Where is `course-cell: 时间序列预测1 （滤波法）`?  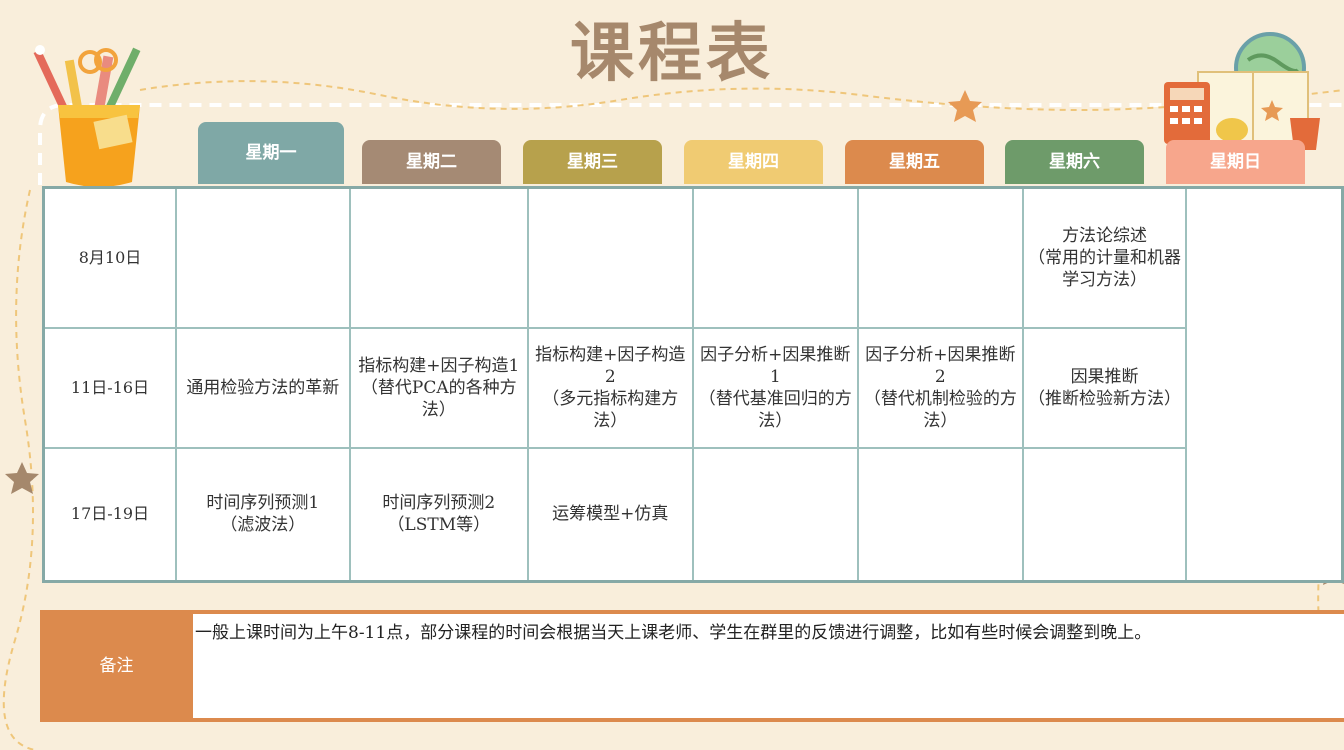 course-cell: 时间序列预测1 （滤波法） is located at coordinates (262, 514).